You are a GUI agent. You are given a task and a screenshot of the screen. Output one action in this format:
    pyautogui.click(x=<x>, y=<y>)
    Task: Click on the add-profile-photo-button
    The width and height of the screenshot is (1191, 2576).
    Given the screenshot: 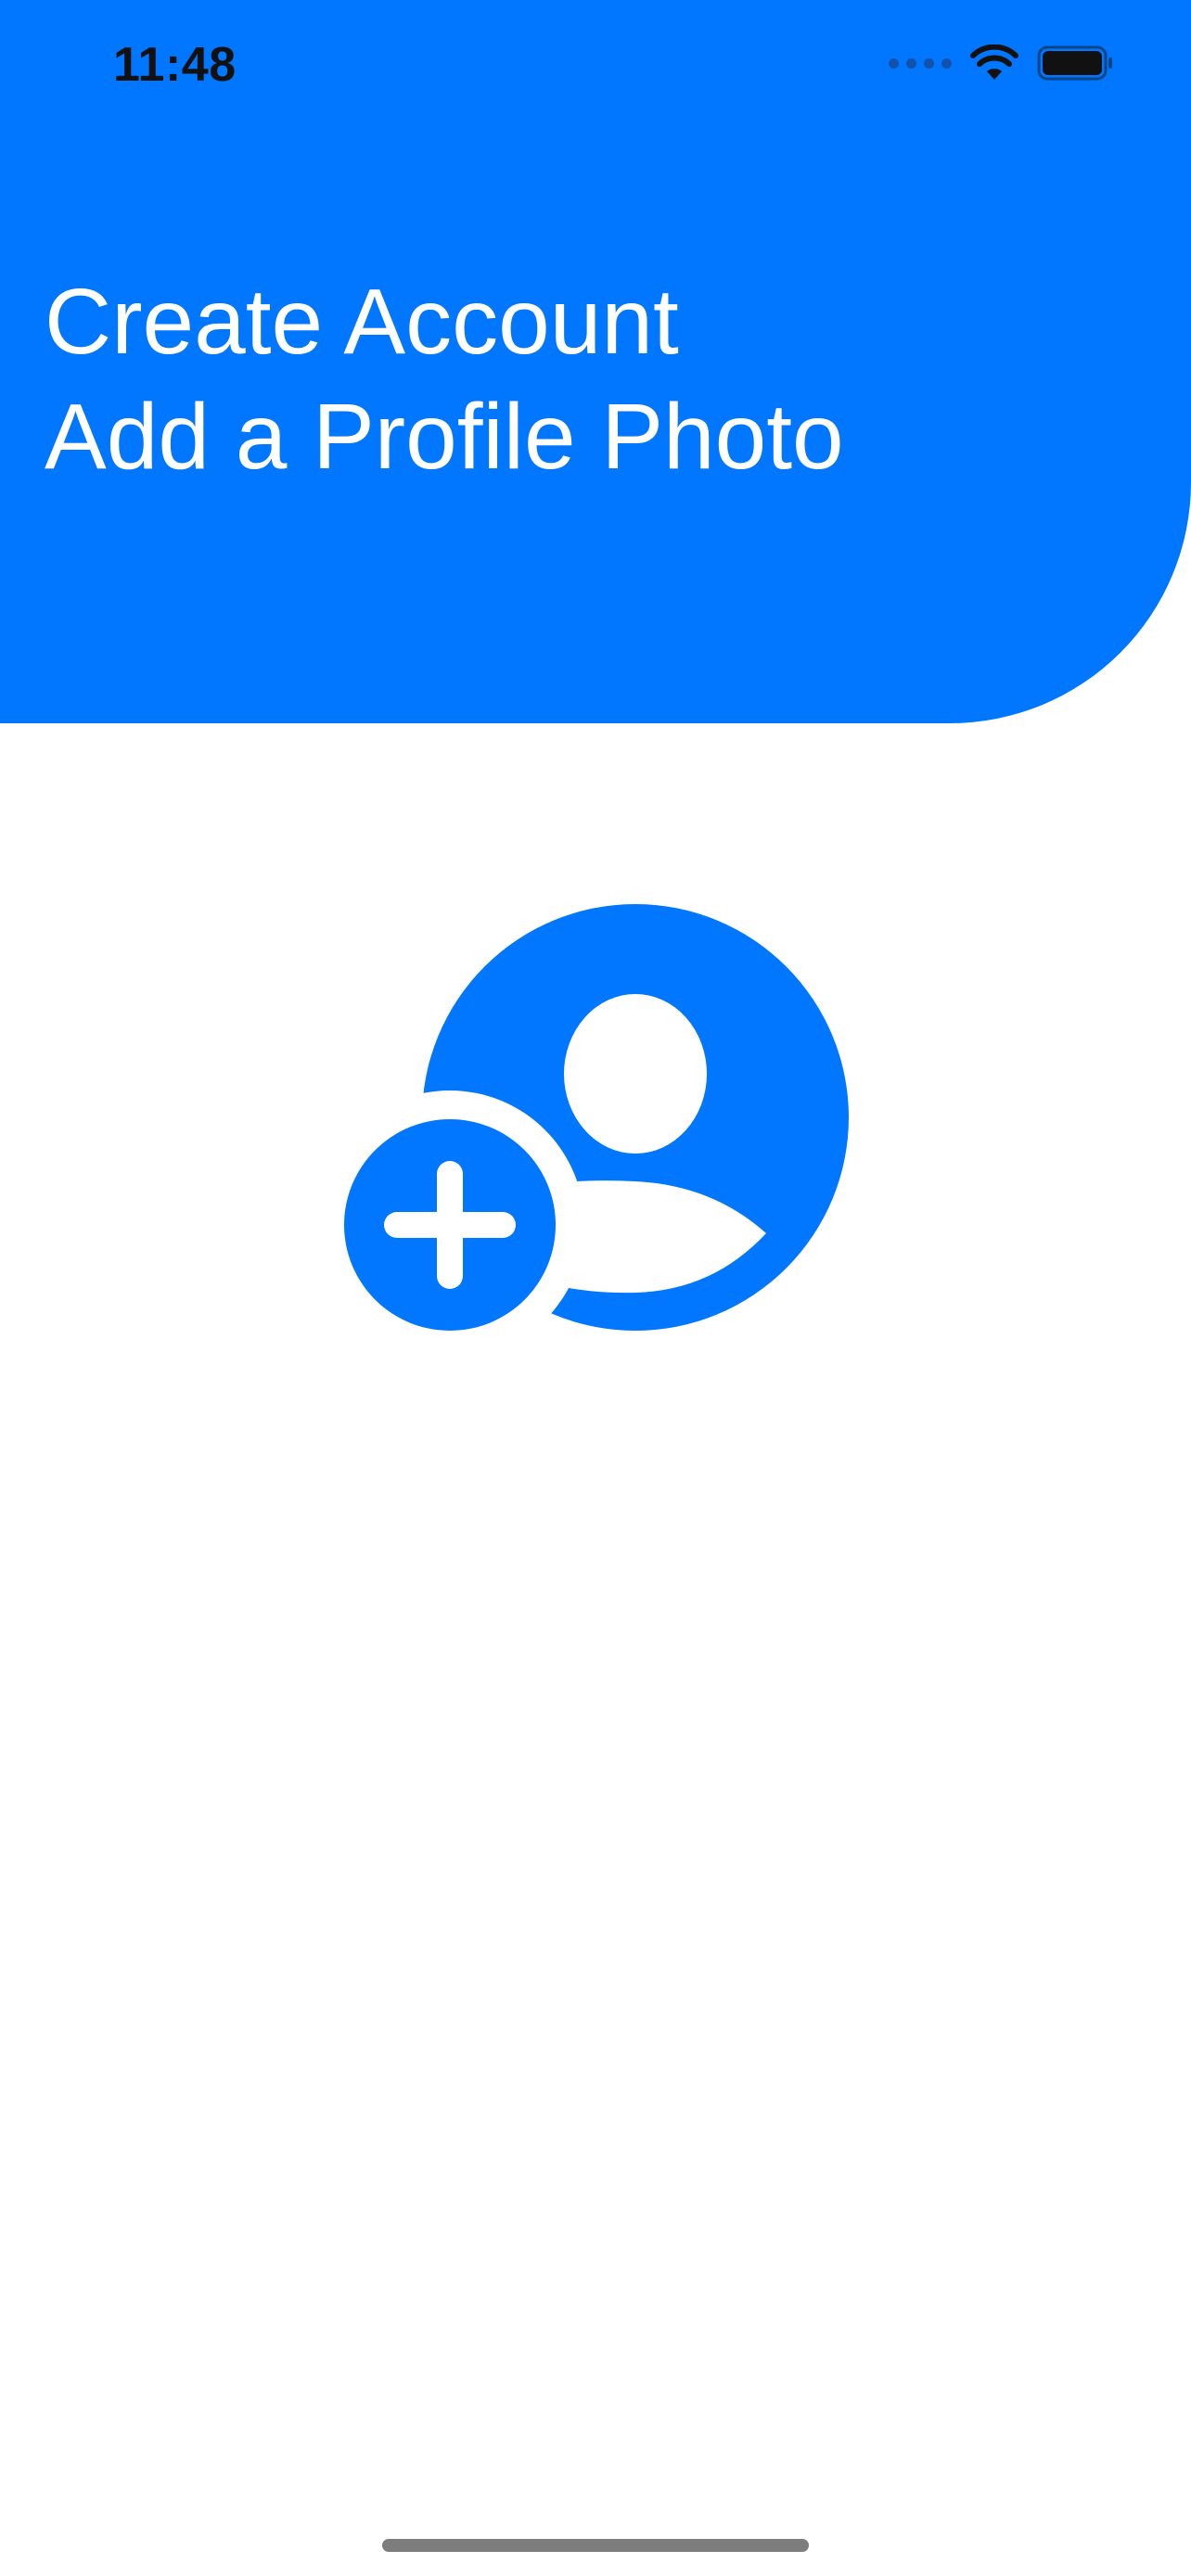 What is the action you would take?
    pyautogui.click(x=595, y=1119)
    